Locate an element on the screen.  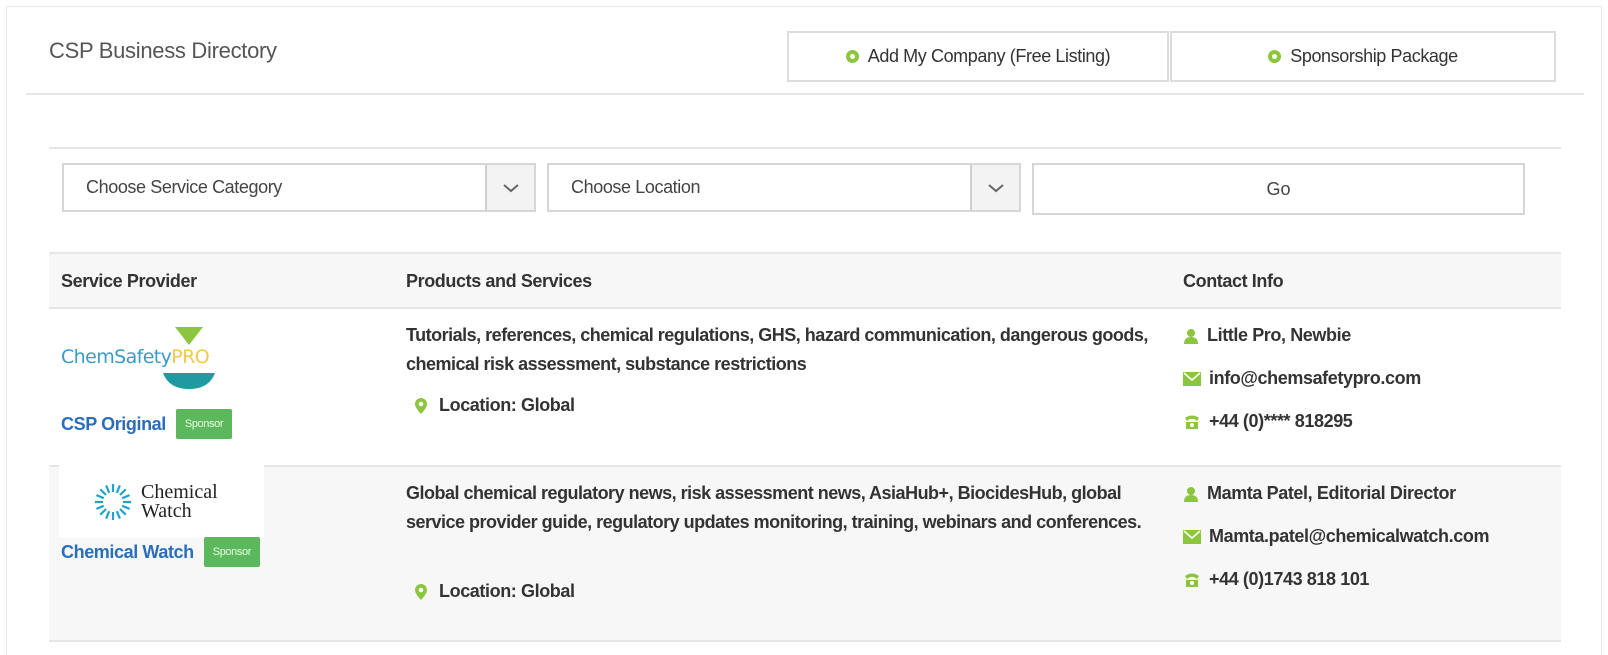
provider-link-csp: CSP Original Sponsor is located at coordinates (147, 424).